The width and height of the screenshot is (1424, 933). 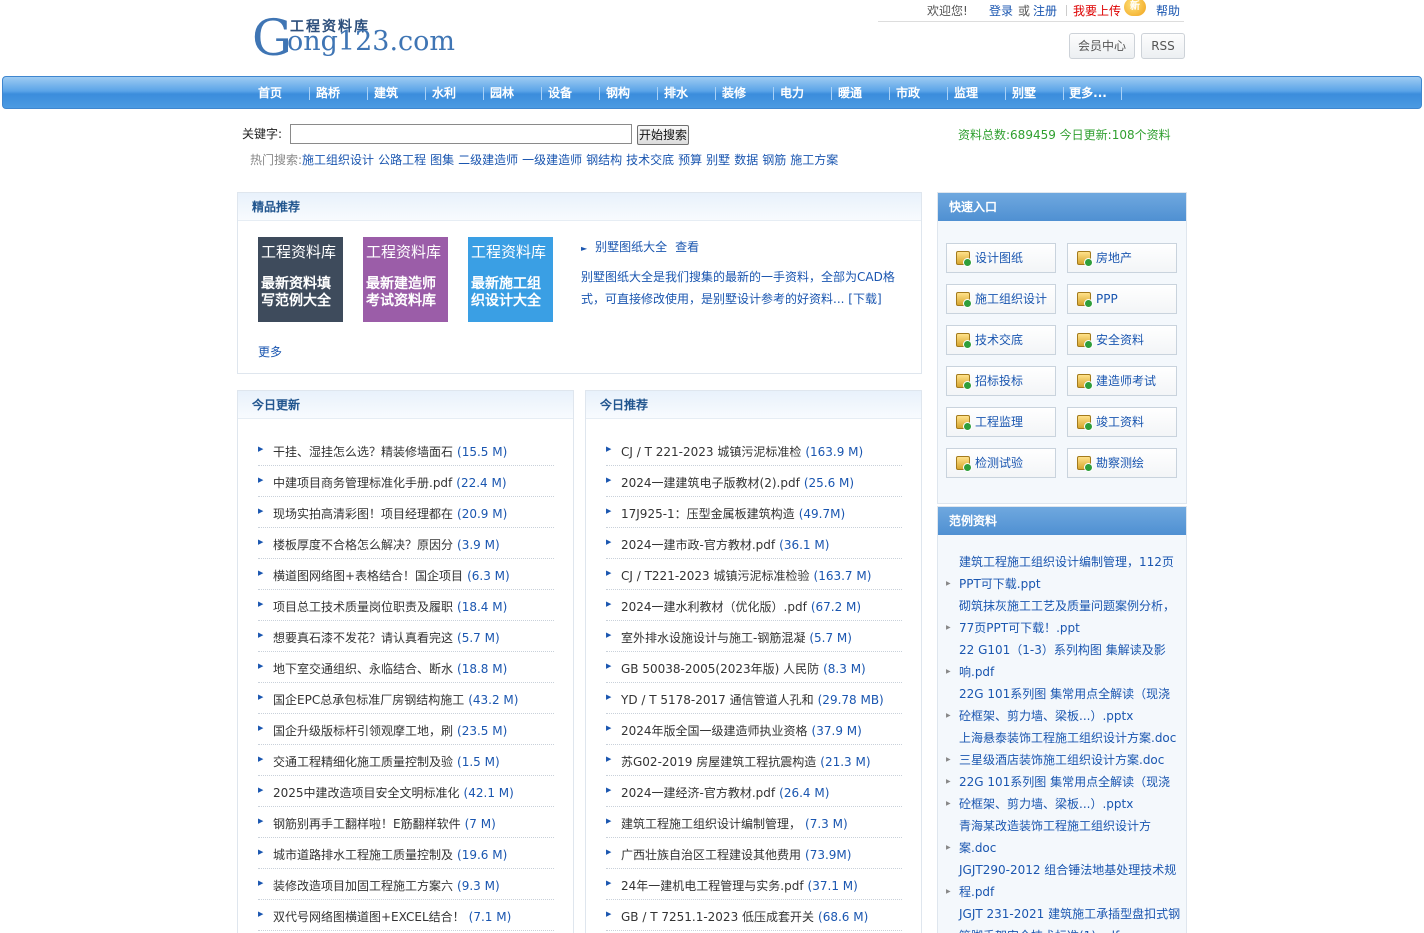 I want to click on list-item: ▶ GB 50038-2005(2023年版) 人民防 (8.3 M), so click(x=754, y=667).